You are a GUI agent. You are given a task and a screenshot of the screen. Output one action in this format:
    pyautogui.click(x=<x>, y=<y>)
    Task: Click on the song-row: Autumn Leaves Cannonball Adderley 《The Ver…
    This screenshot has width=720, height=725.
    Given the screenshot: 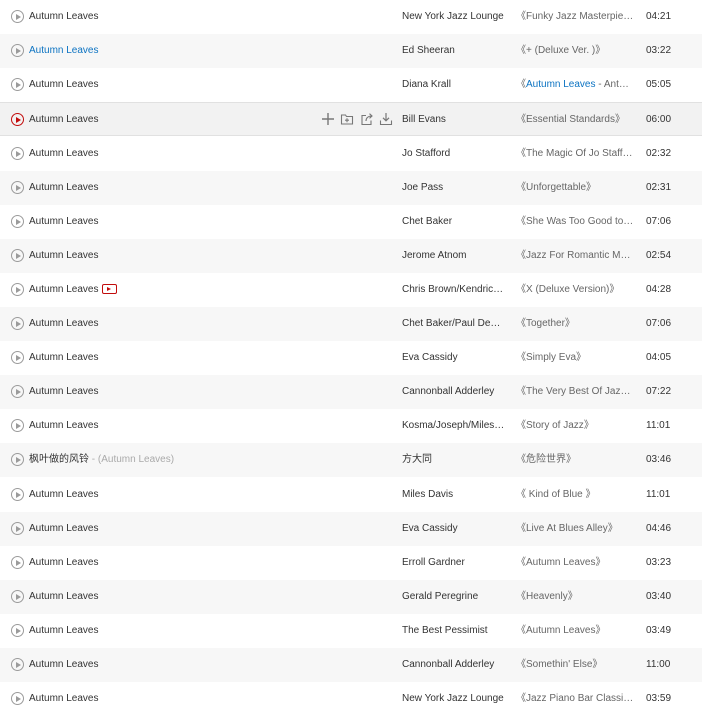 What is the action you would take?
    pyautogui.click(x=351, y=392)
    